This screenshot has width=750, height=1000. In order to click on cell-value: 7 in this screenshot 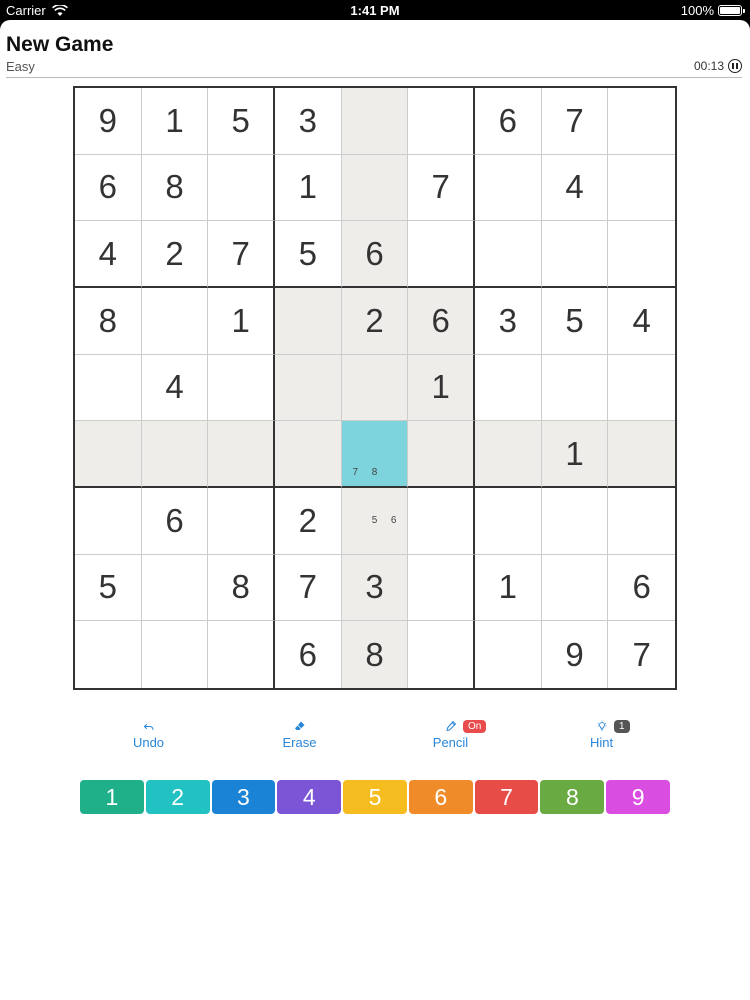, I will do `click(240, 253)`.